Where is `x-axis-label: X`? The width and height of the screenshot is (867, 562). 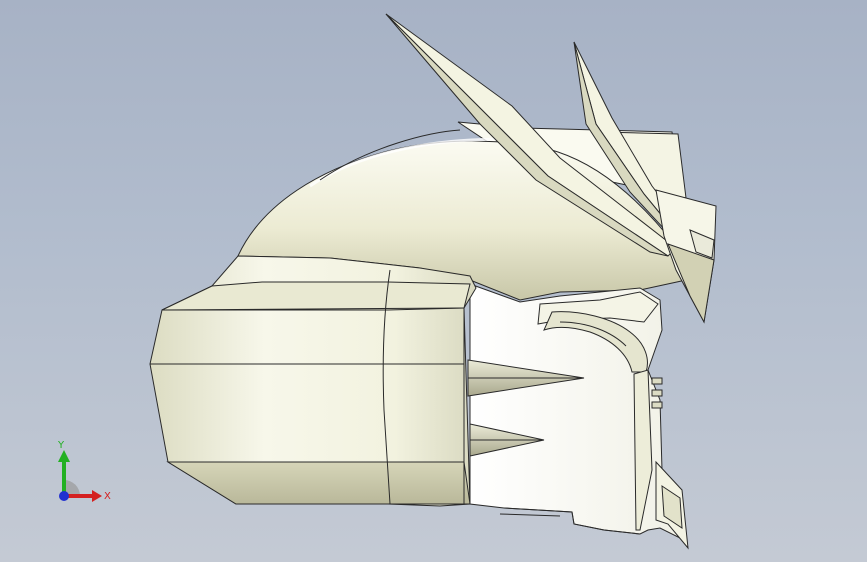 x-axis-label: X is located at coordinates (107, 496).